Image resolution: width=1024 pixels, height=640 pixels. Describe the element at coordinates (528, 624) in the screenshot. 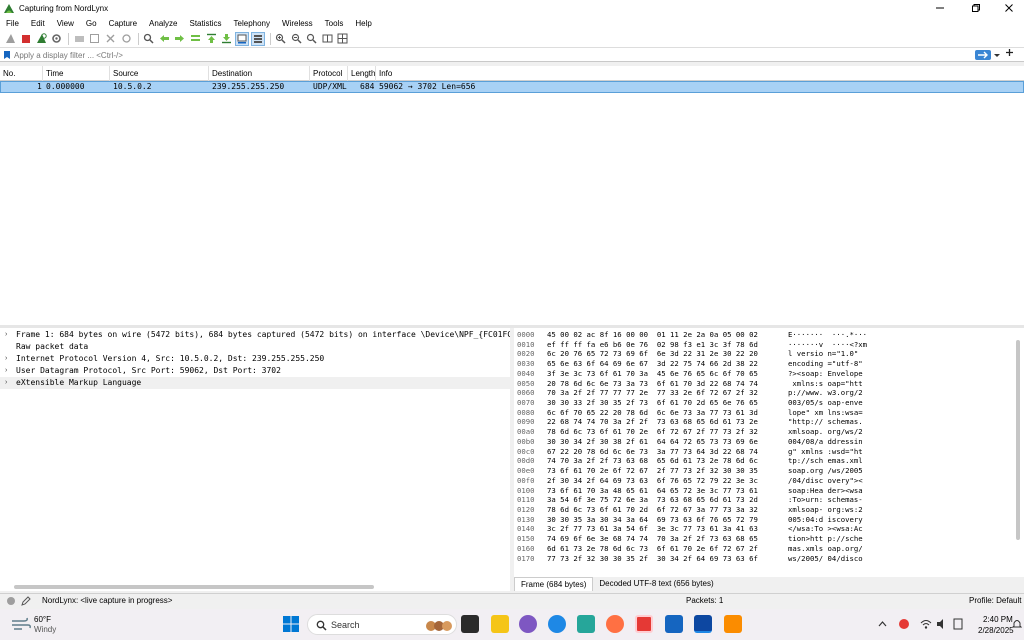

I see `copilot-icon` at that location.